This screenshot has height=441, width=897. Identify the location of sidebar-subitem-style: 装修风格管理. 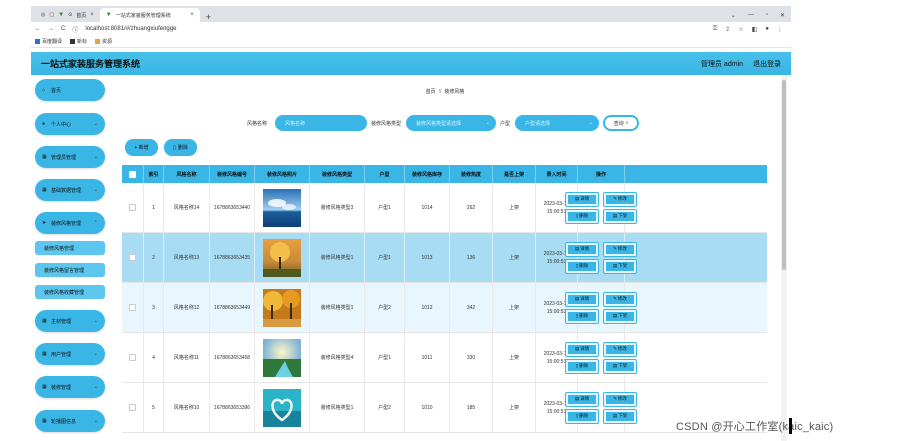
(70, 248).